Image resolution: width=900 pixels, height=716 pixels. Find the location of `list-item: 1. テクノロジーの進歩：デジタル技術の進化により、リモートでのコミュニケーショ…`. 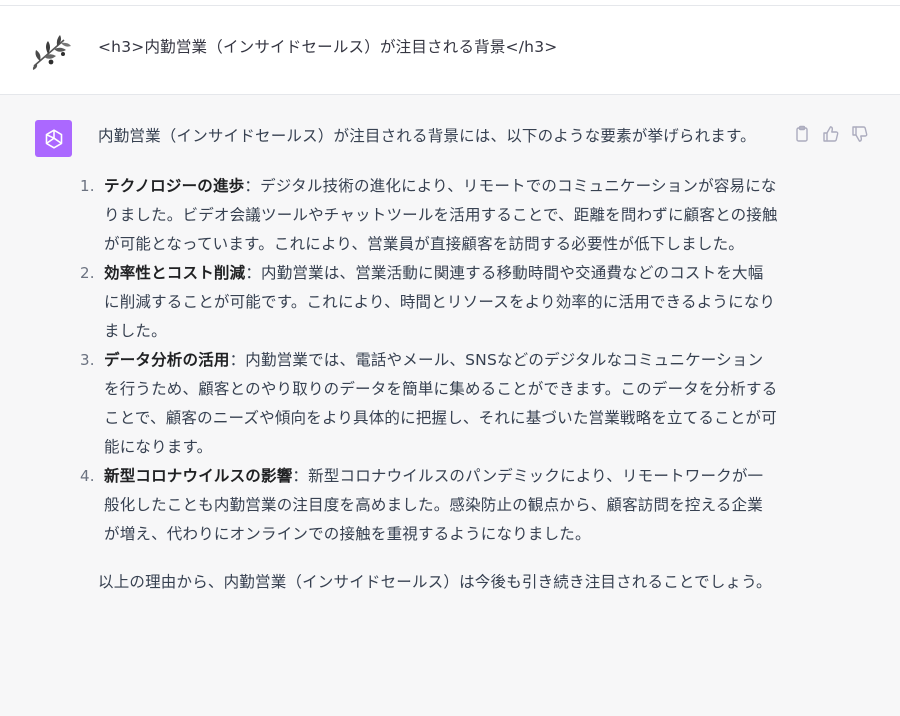

list-item: 1. テクノロジーの進歩：デジタル技術の進化により、リモートでのコミュニケーショ… is located at coordinates (429, 215).